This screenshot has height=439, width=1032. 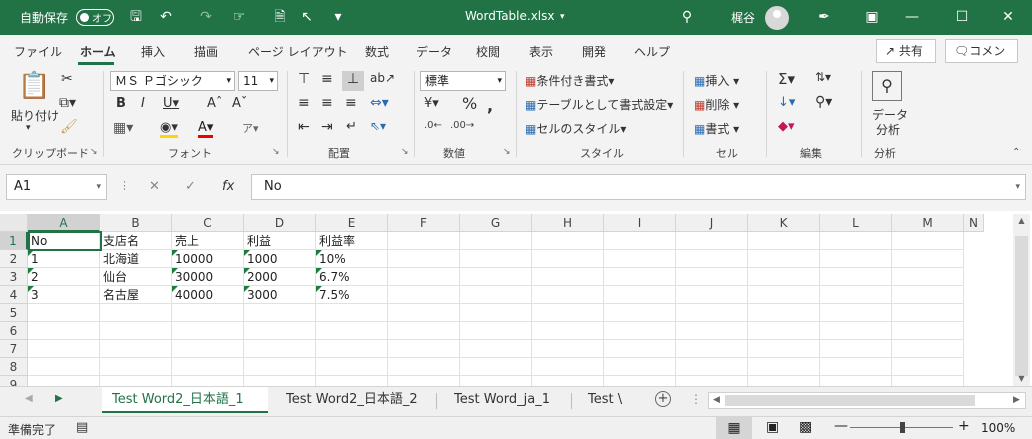 I want to click on add-sheet-icon: +, so click(x=663, y=399).